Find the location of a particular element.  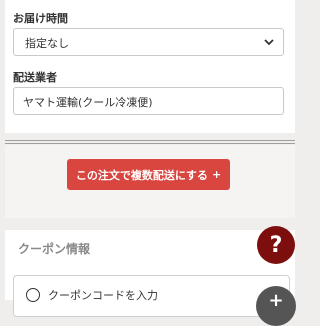

floating-action-button: + is located at coordinates (276, 306).